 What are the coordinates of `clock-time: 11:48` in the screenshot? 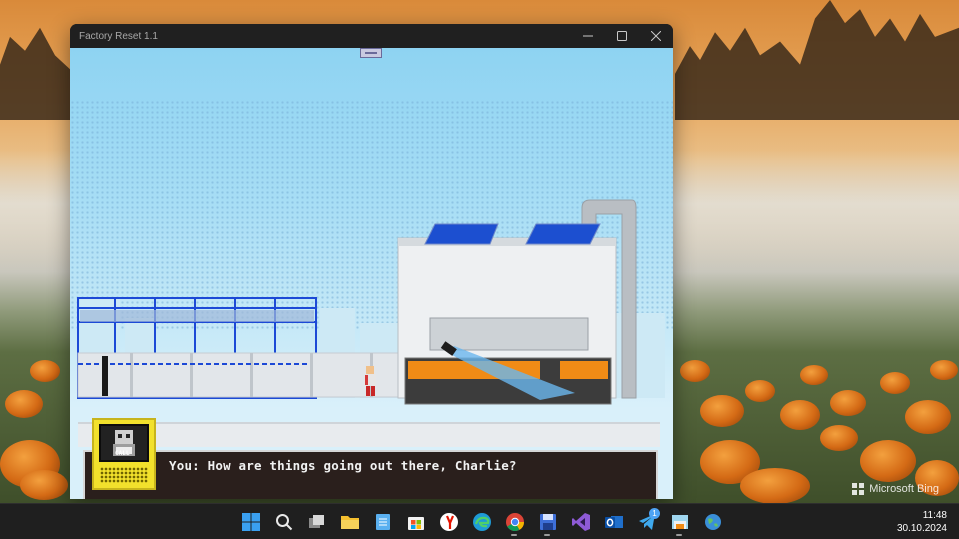 It's located at (934, 515).